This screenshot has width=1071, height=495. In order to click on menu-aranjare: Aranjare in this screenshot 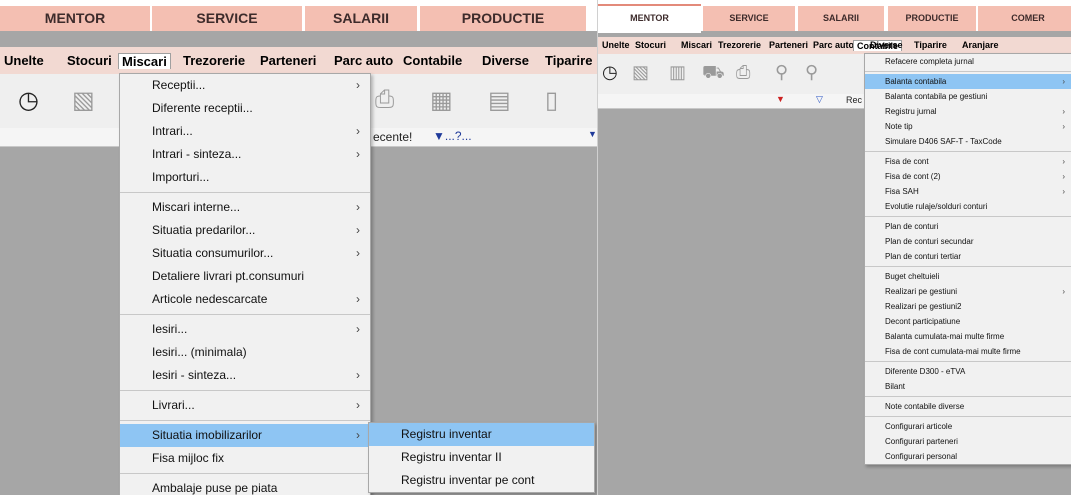, I will do `click(980, 45)`.